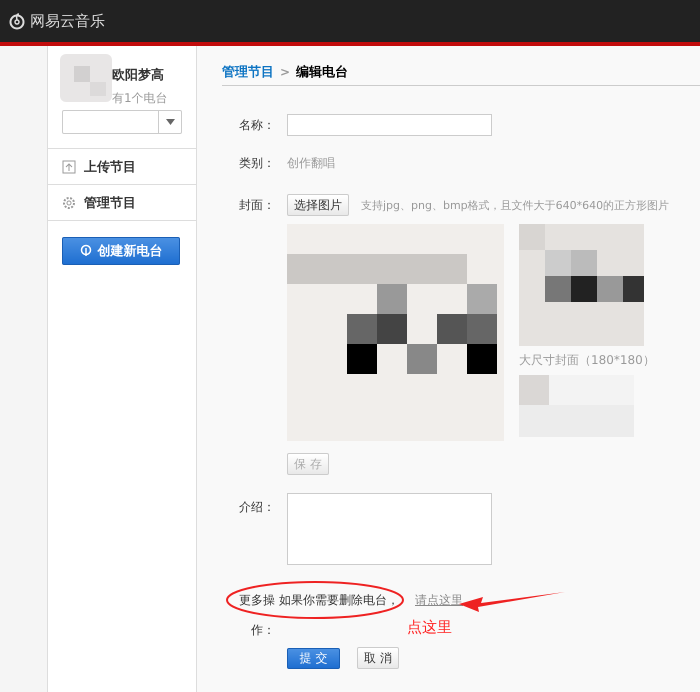  I want to click on upload-icon, so click(69, 167).